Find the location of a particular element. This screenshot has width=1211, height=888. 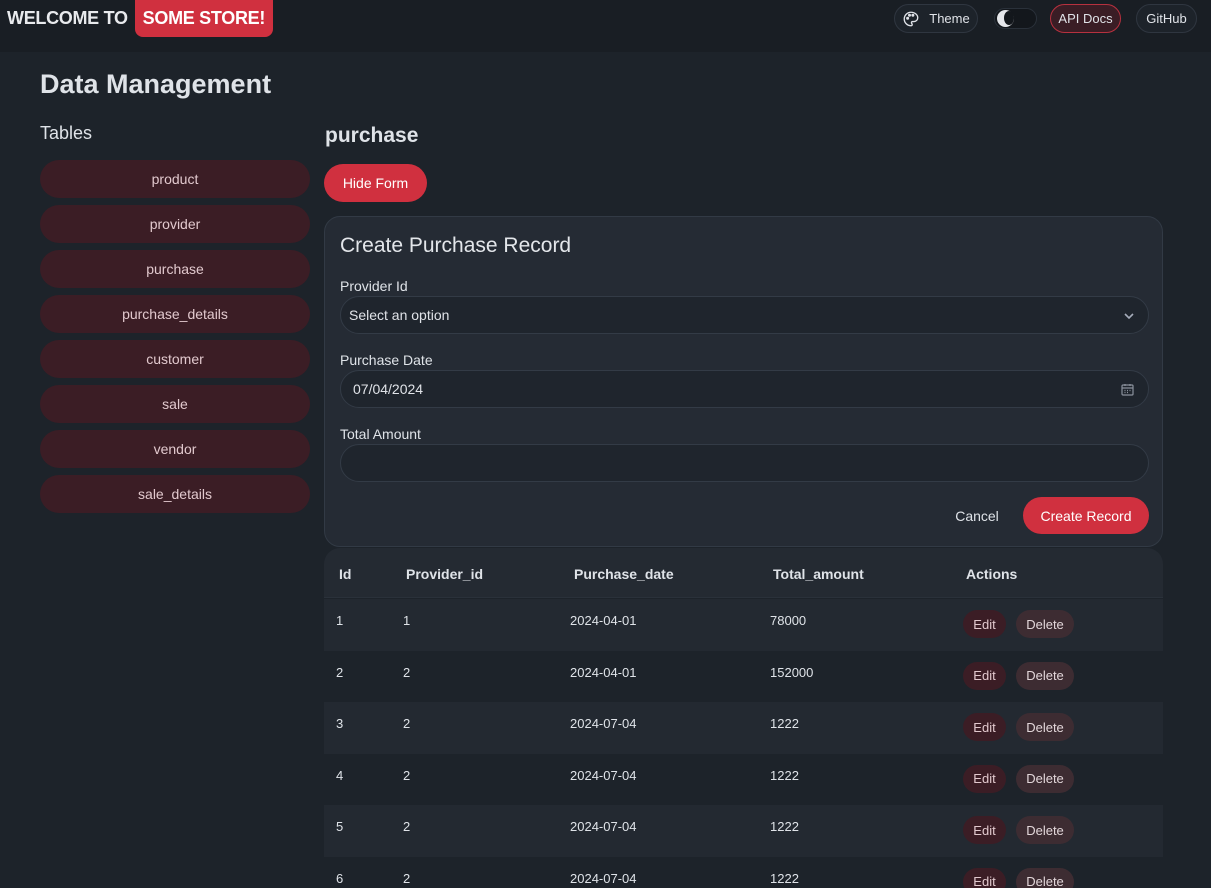

cell-provider-id: 1 is located at coordinates (406, 620).